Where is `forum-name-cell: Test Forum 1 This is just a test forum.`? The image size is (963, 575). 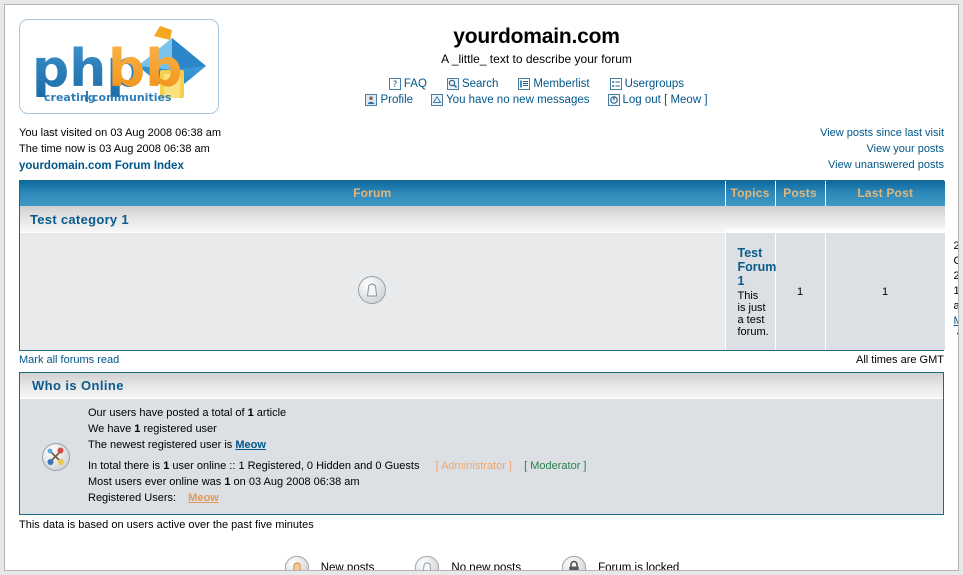
forum-name-cell: Test Forum 1 This is just a test forum. is located at coordinates (751, 291).